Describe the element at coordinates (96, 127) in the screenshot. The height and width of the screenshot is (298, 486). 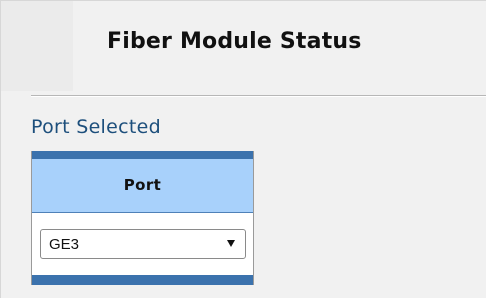
I see `section-title: Port Selected` at that location.